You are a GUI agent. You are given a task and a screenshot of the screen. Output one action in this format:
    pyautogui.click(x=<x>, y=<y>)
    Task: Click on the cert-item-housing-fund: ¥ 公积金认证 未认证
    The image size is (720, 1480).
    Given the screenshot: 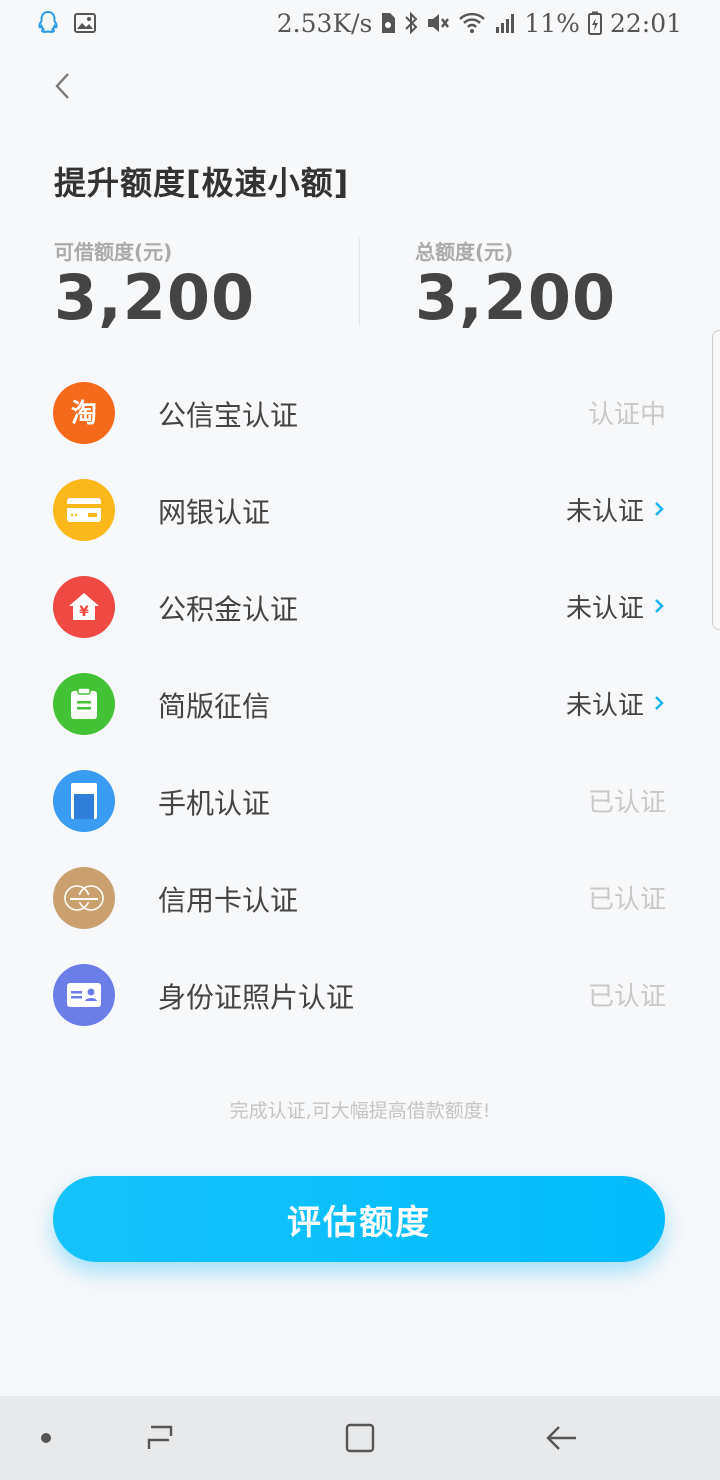 What is the action you would take?
    pyautogui.click(x=360, y=606)
    